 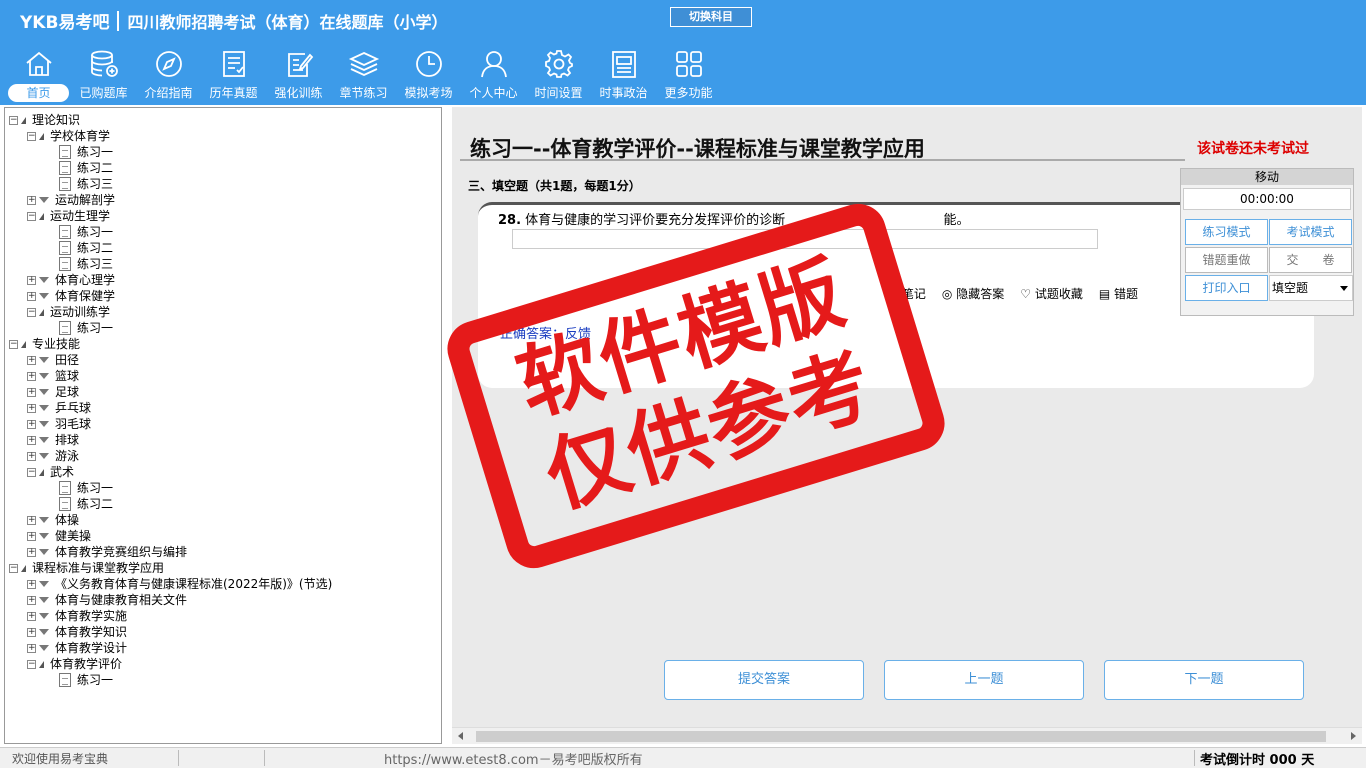 I want to click on tree-node: + 羽毛球, so click(x=59, y=424).